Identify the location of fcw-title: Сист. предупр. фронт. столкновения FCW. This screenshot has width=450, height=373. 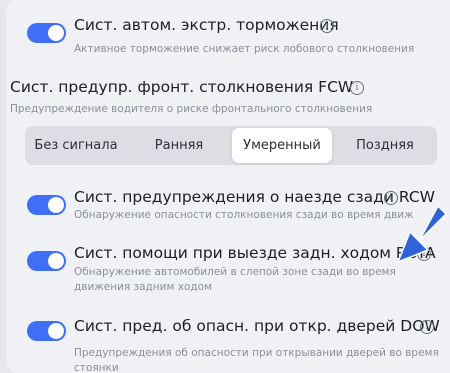
(182, 87).